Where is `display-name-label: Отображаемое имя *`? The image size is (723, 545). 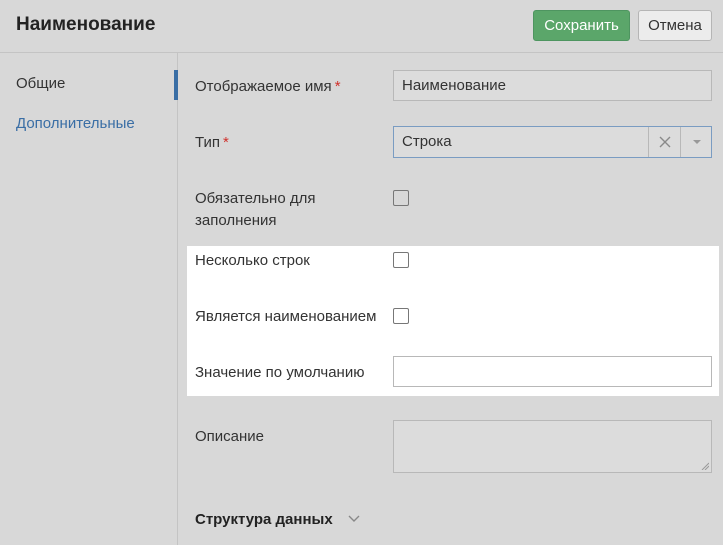 display-name-label: Отображаемое имя * is located at coordinates (268, 87).